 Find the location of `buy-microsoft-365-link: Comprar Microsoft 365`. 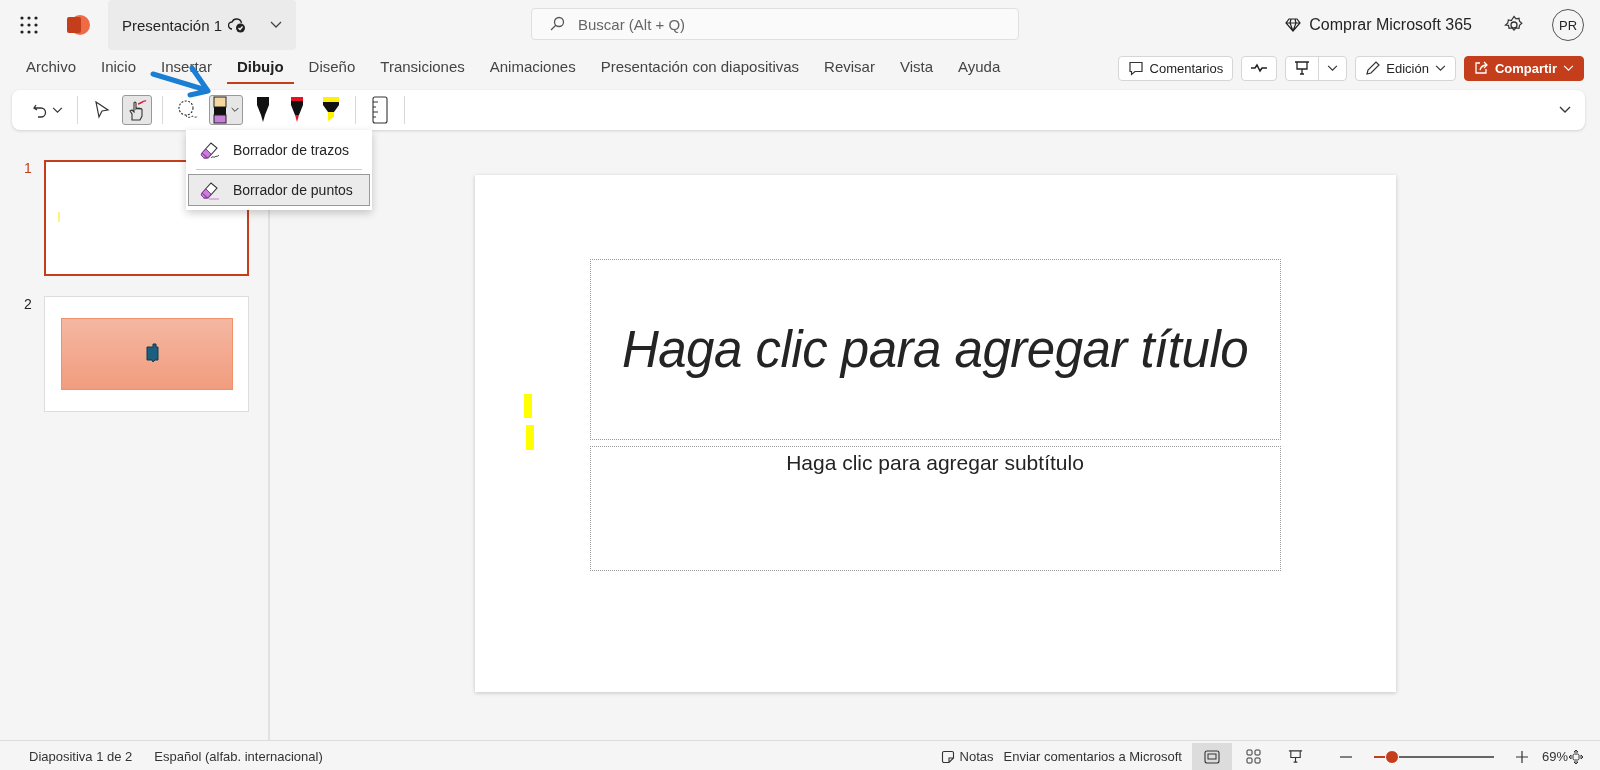

buy-microsoft-365-link: Comprar Microsoft 365 is located at coordinates (1378, 25).